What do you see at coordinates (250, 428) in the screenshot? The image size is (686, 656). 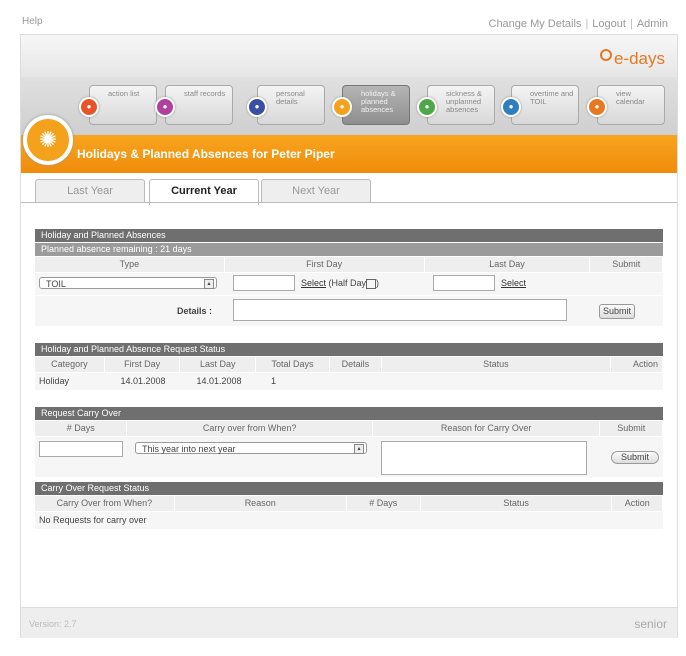 I see `col-carry-from: Carry over from When?` at bounding box center [250, 428].